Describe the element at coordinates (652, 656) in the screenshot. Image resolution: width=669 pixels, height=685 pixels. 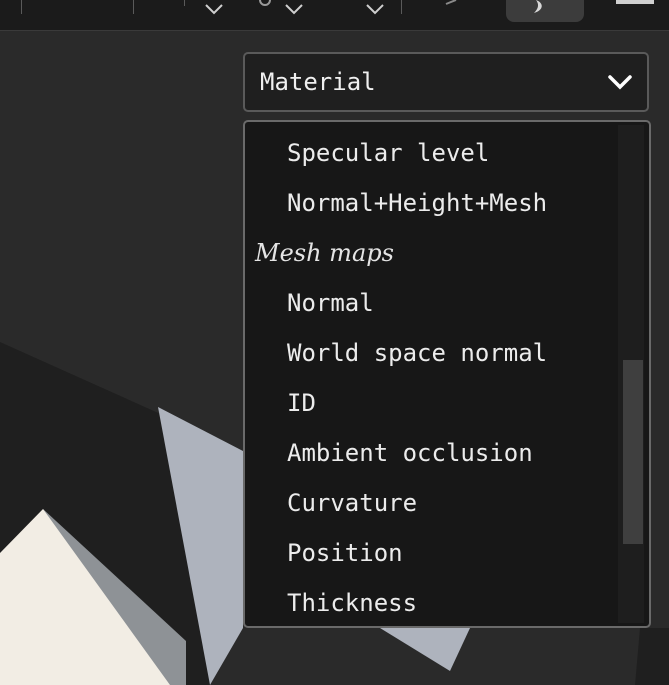
I see `mesh-edge` at that location.